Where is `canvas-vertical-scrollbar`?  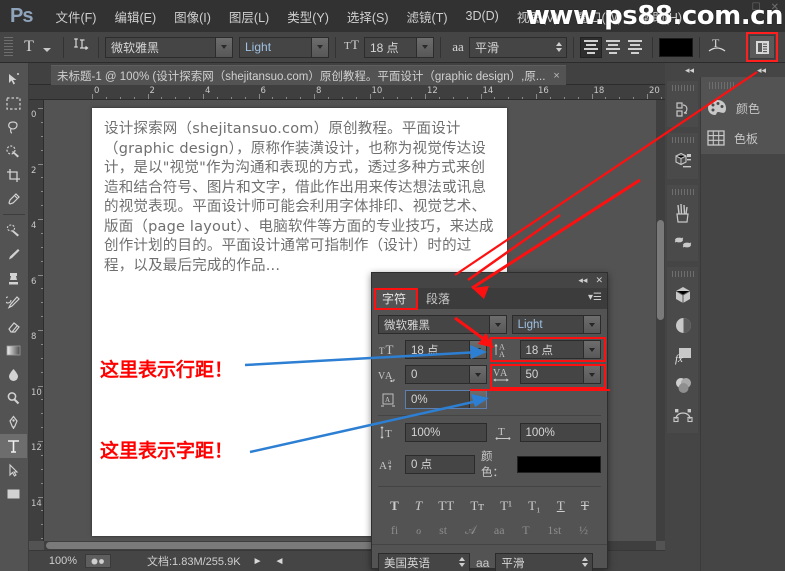 canvas-vertical-scrollbar is located at coordinates (660, 320).